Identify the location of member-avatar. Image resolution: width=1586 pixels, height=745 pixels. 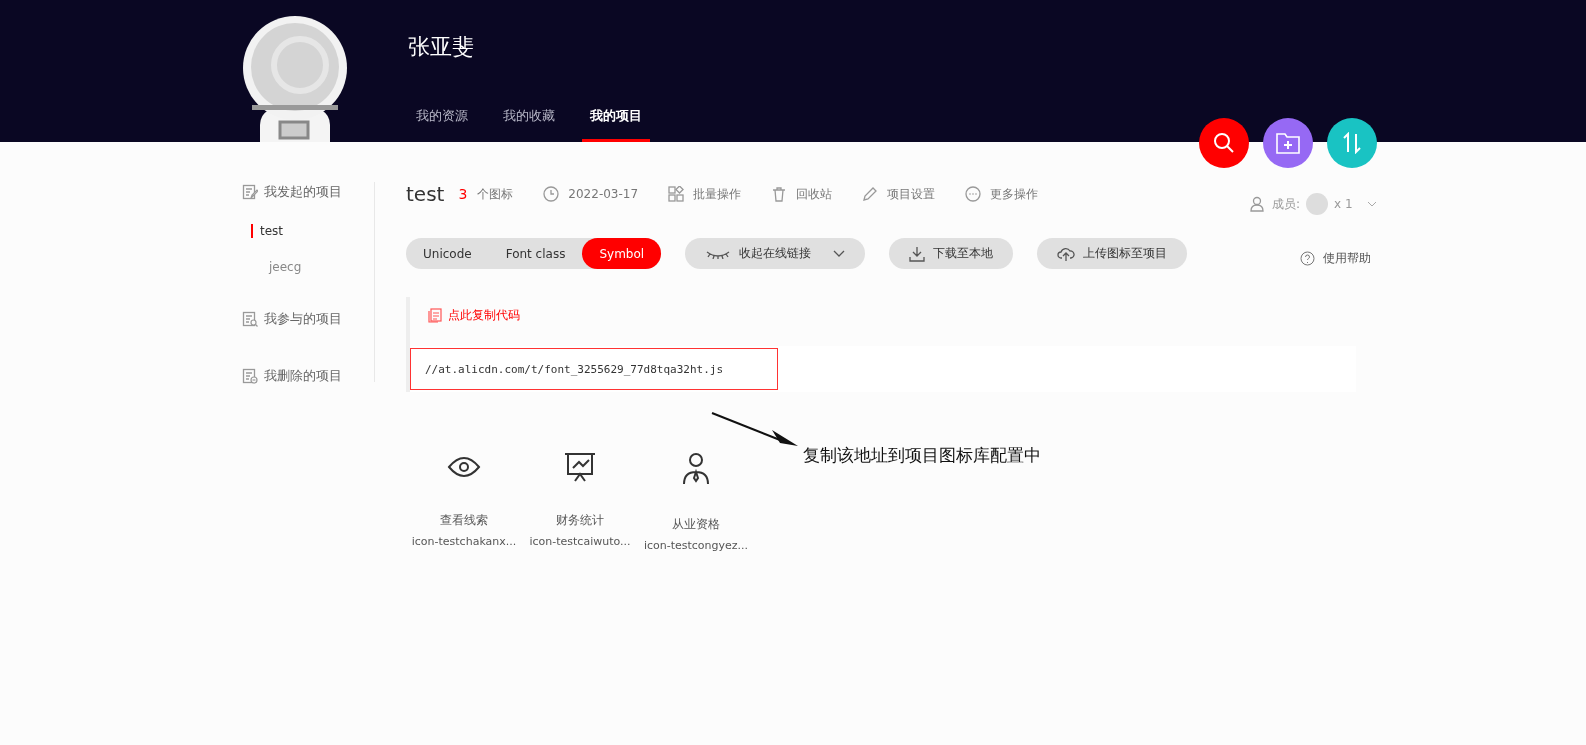
(1317, 204).